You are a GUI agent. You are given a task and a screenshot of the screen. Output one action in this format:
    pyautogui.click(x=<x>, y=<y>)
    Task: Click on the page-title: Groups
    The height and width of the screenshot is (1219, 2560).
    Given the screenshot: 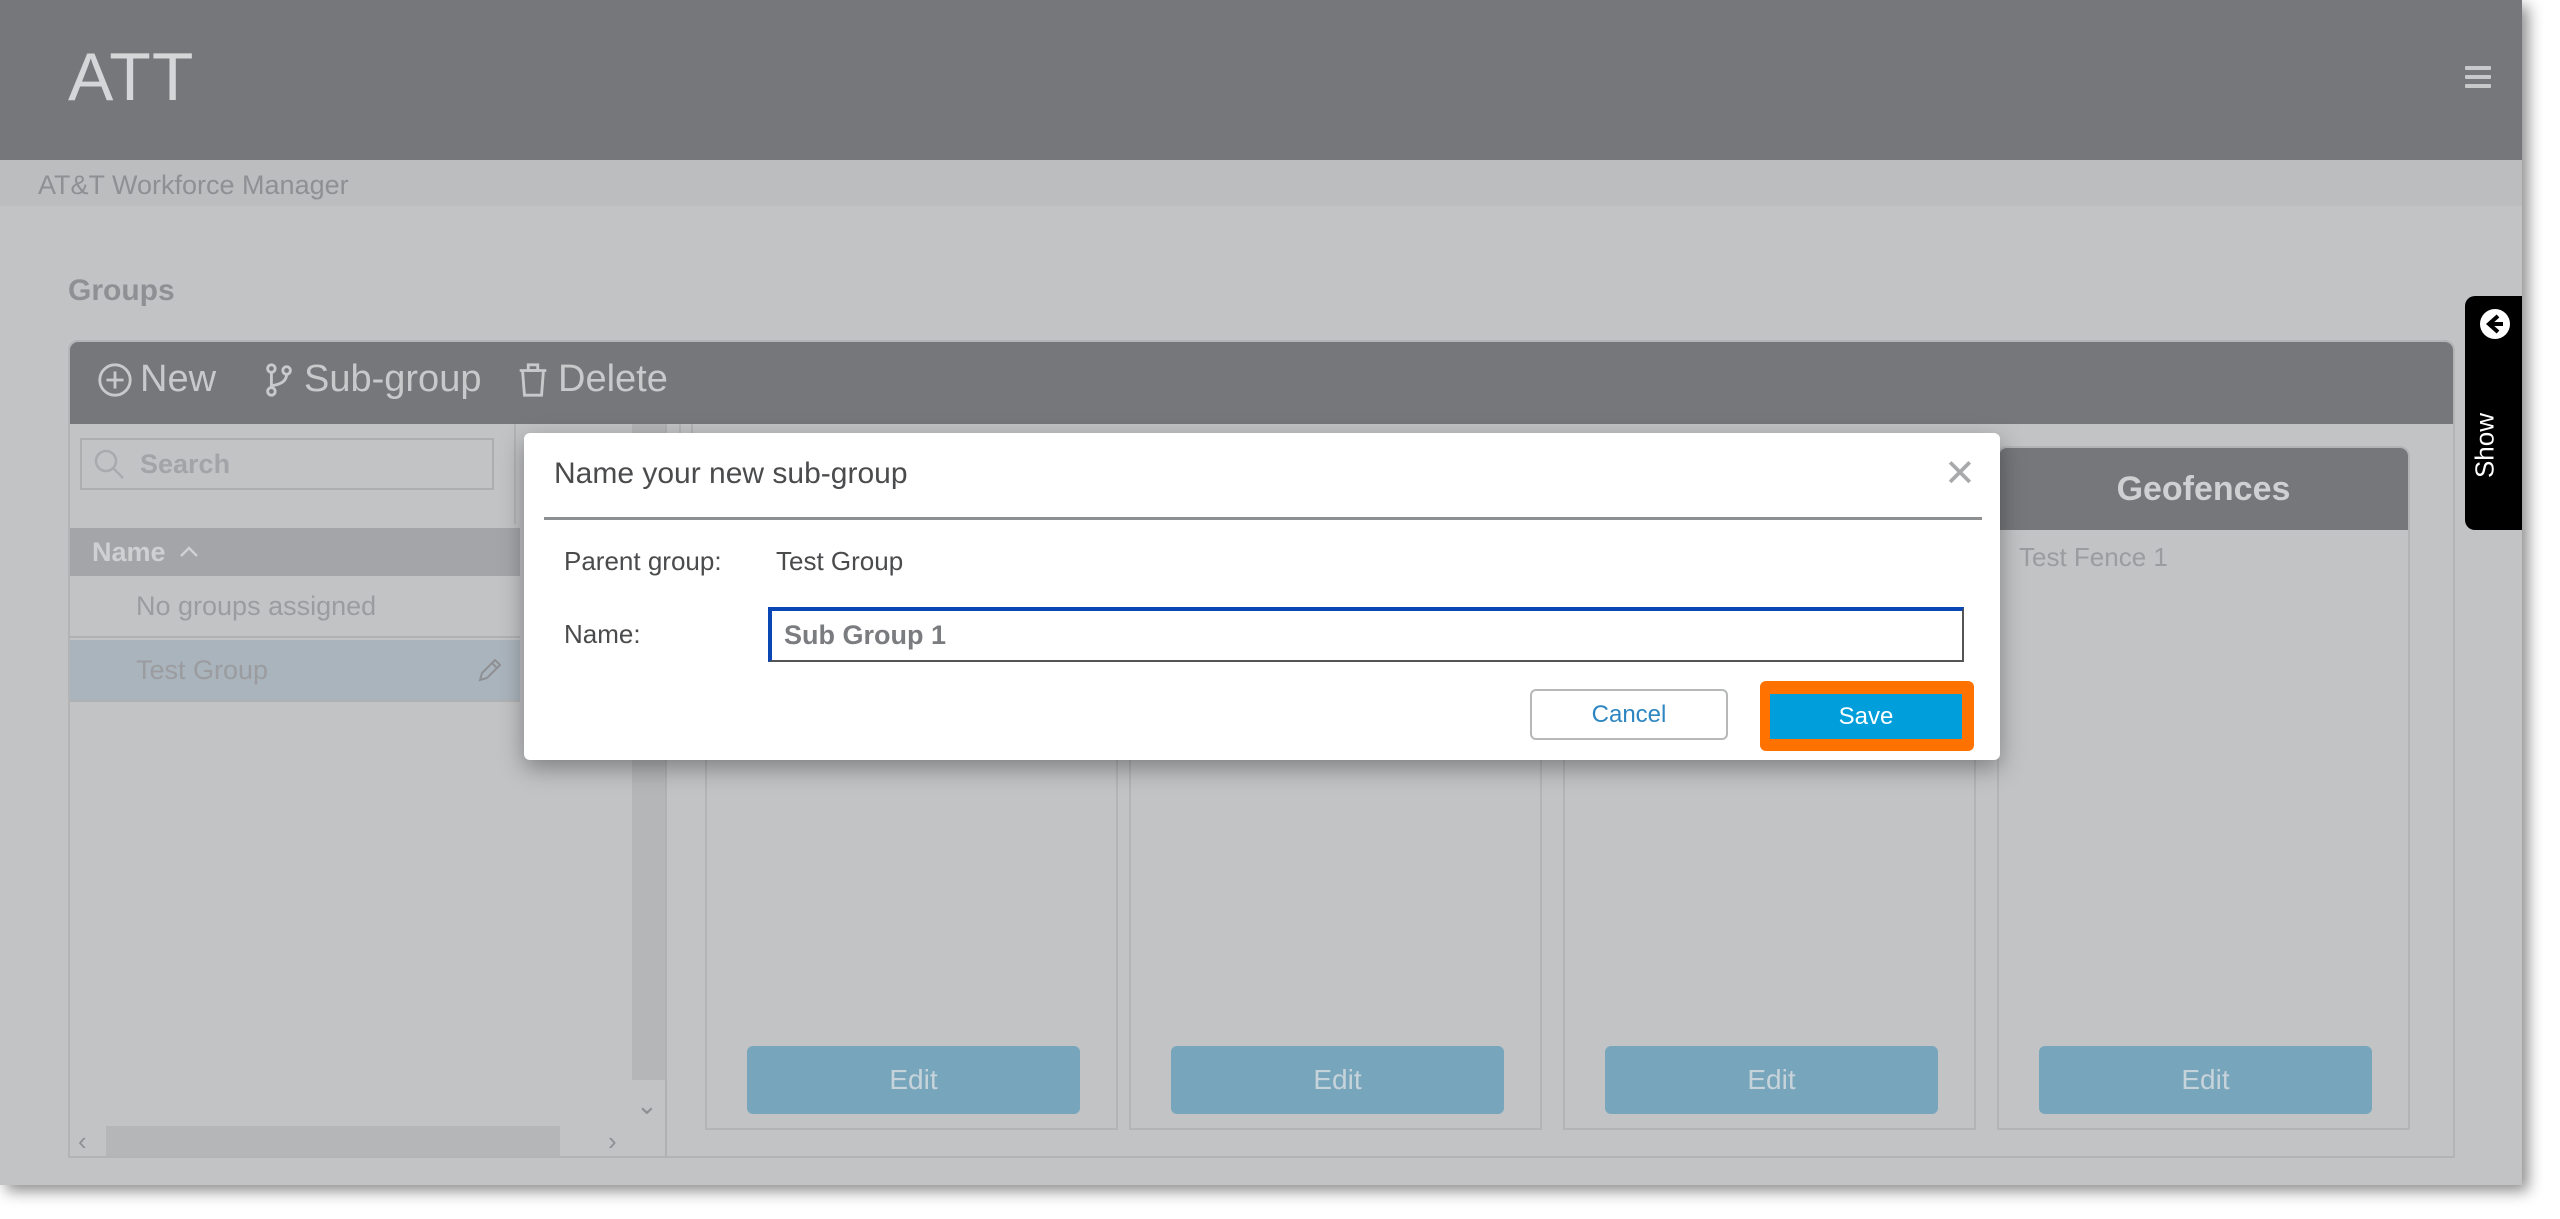 What is the action you would take?
    pyautogui.click(x=121, y=290)
    